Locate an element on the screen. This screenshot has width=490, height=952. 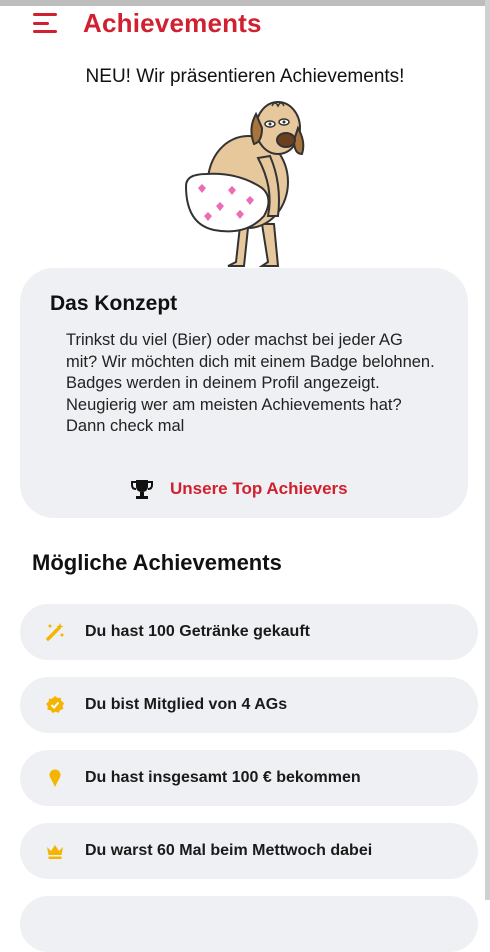
intro-text: NEU! Wir präsentieren Achievements! is located at coordinates (245, 76).